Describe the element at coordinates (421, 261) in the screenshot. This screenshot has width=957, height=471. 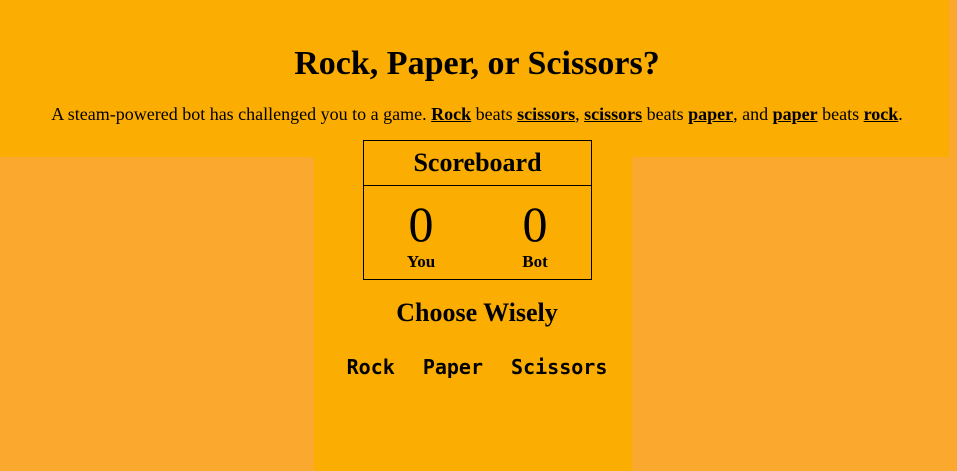
I see `player-score-label: You` at that location.